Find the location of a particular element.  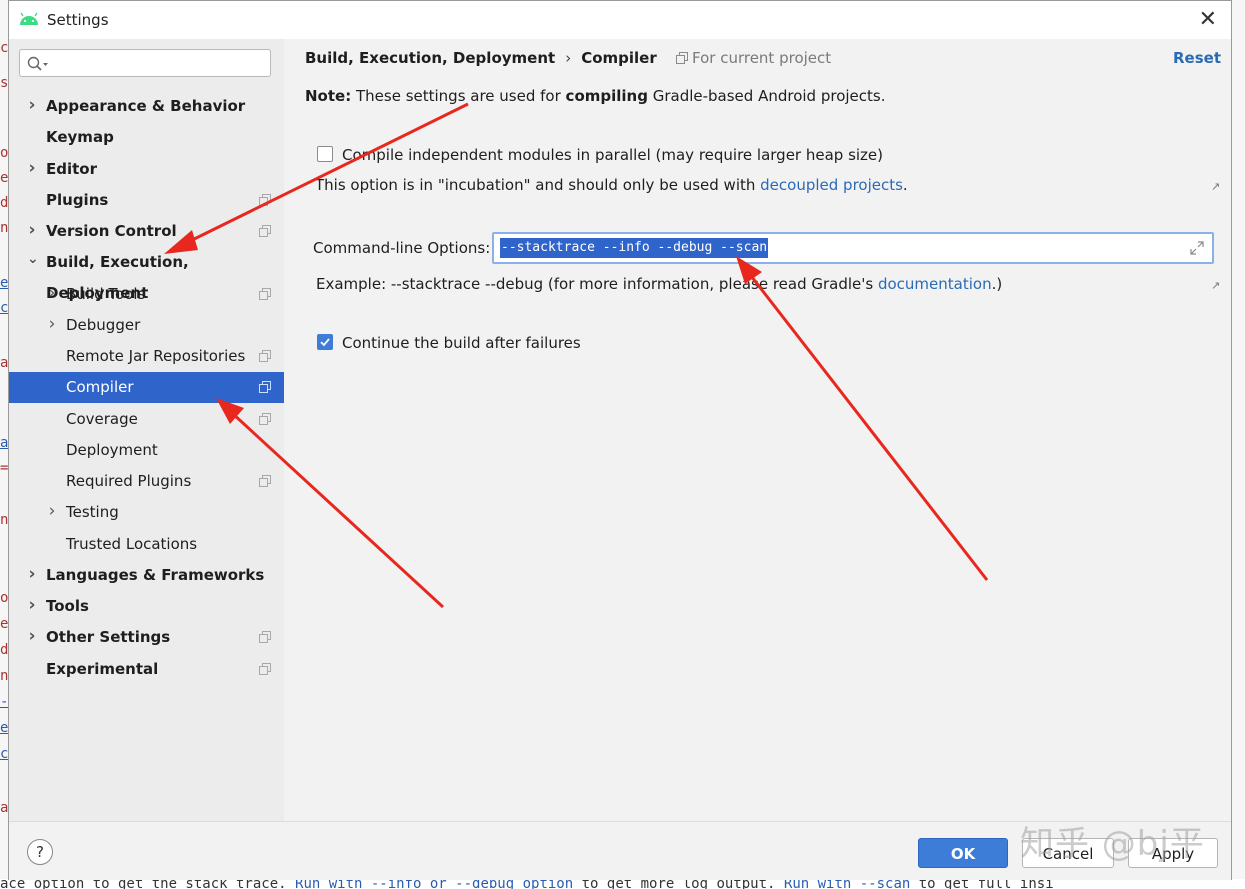

breadcrumb-current: Compiler is located at coordinates (619, 58).